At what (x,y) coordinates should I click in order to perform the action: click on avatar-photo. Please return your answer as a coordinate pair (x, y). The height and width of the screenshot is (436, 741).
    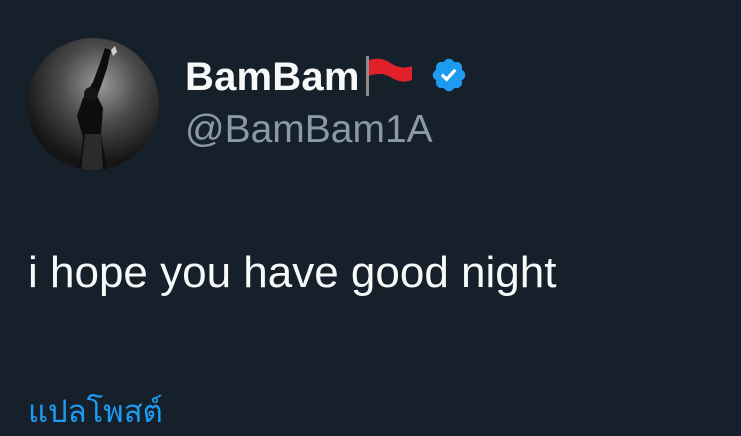
    Looking at the image, I should click on (93, 104).